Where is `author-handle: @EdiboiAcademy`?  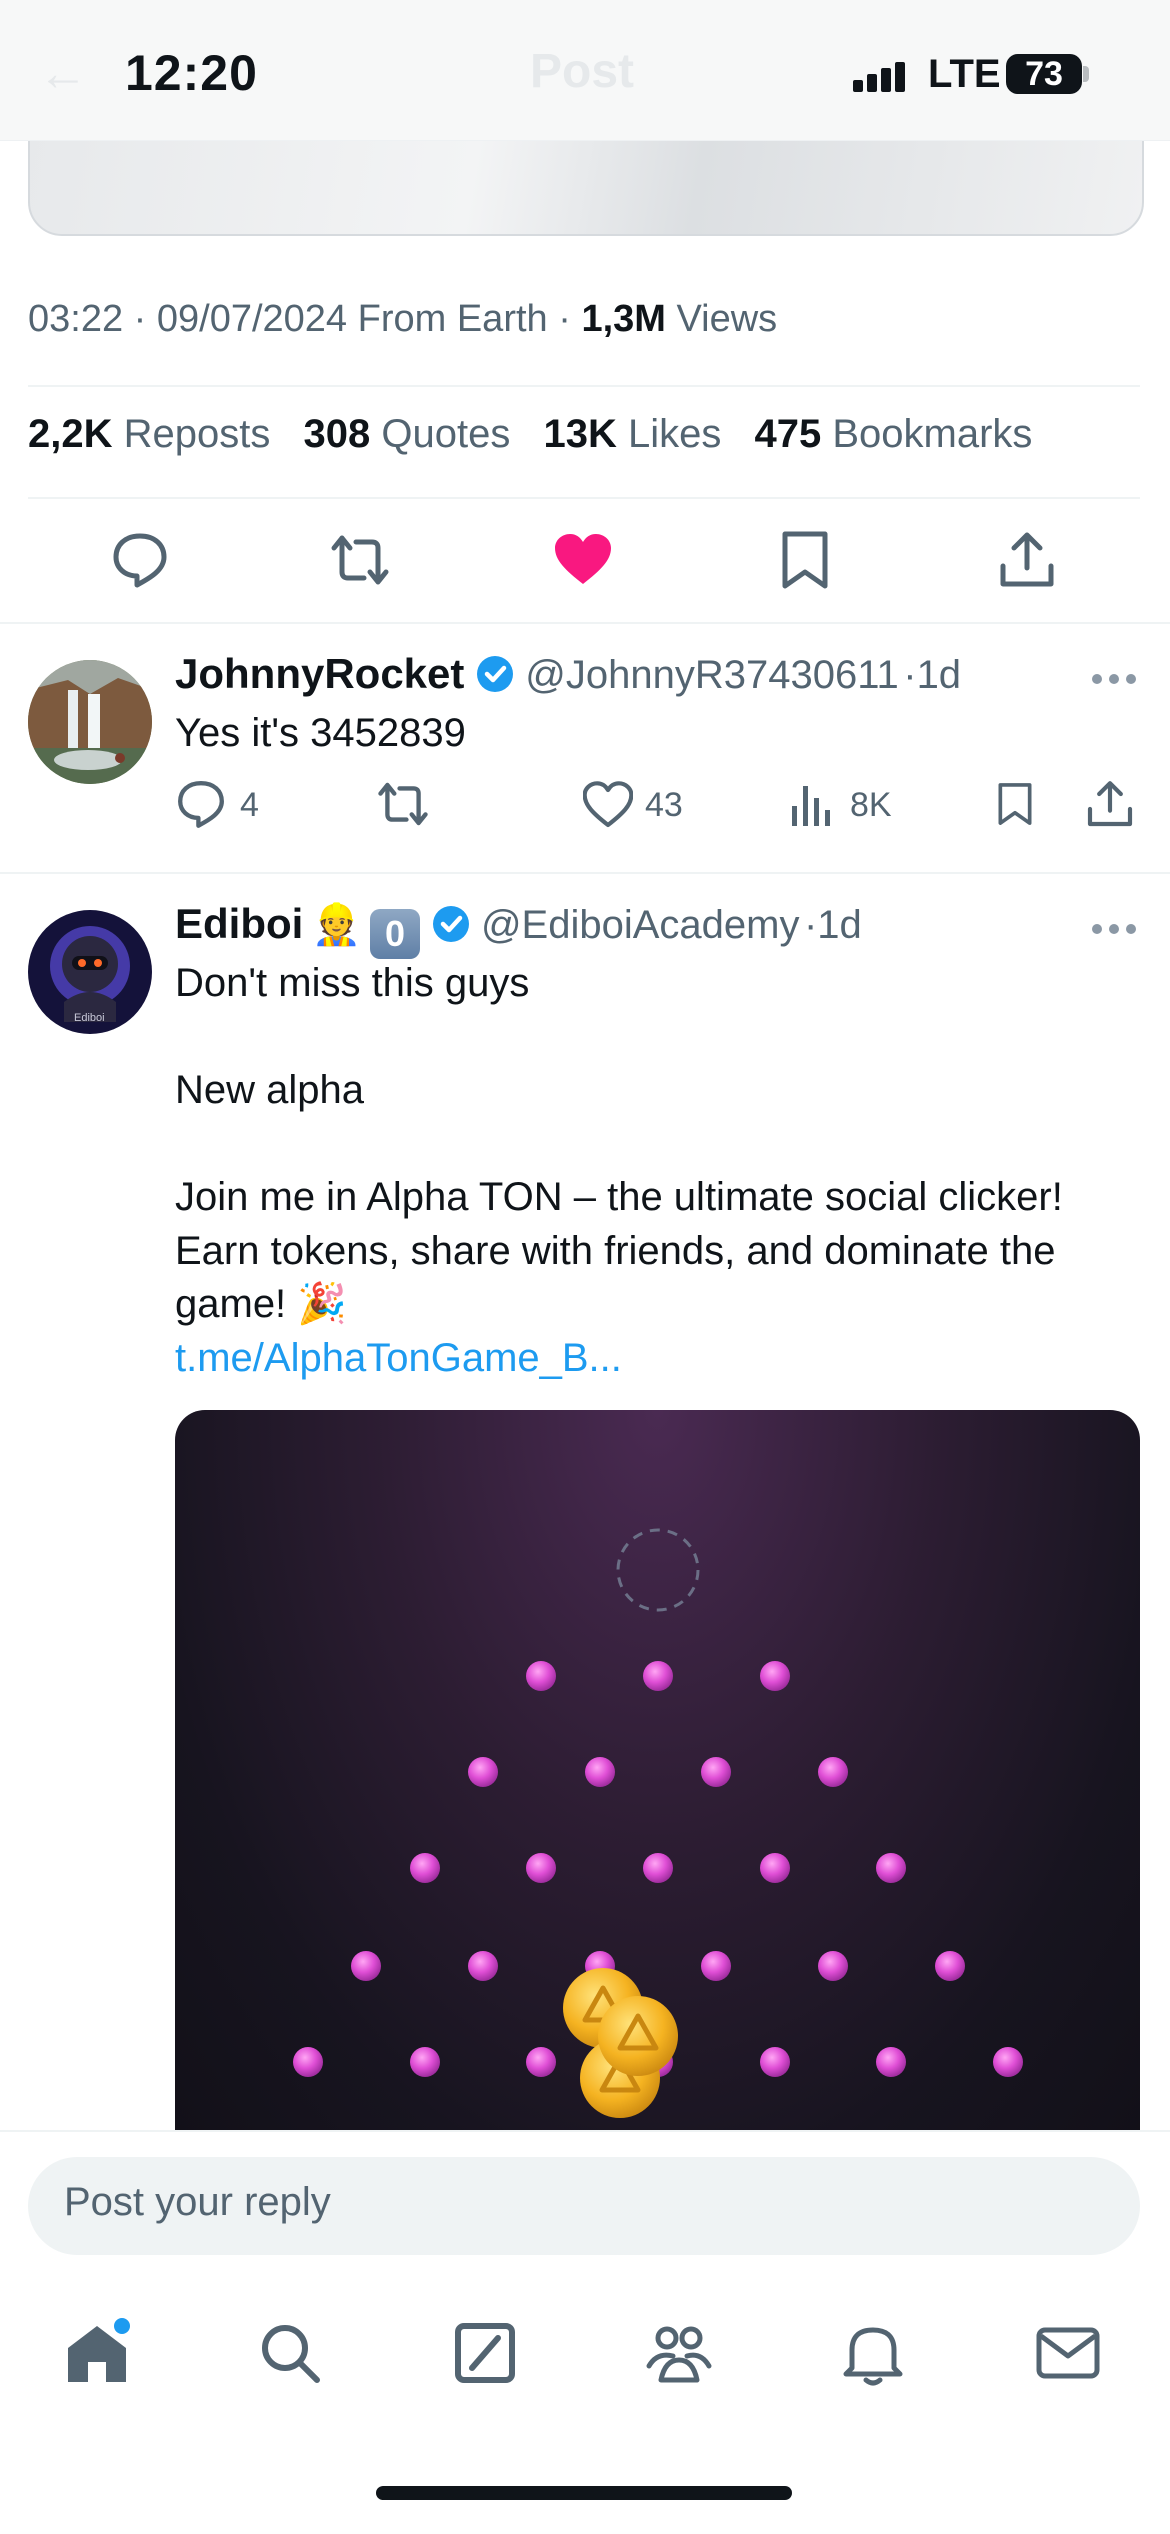 author-handle: @EdiboiAcademy is located at coordinates (640, 925).